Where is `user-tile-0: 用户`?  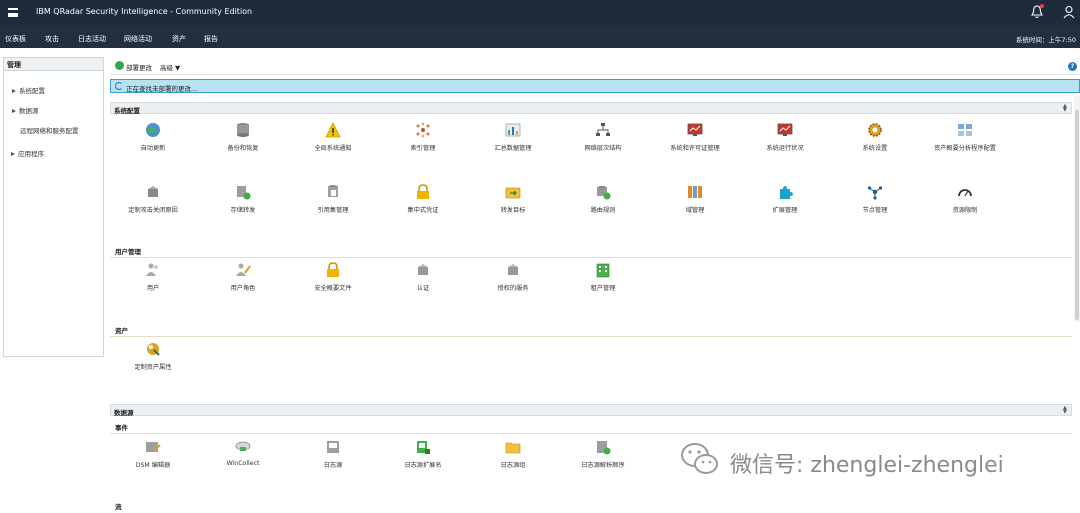
user-tile-0: 用户 is located at coordinates (153, 277).